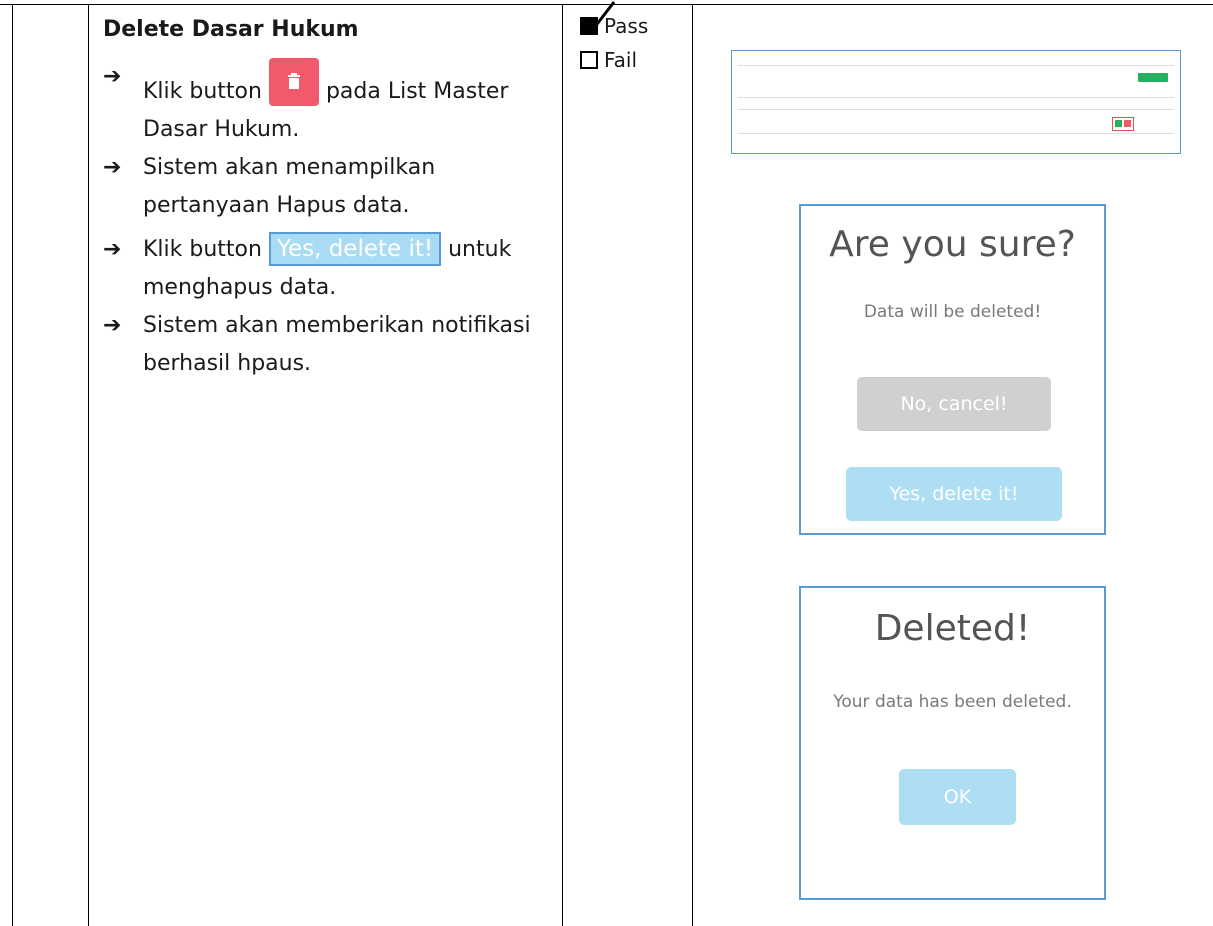 This screenshot has width=1213, height=926. I want to click on test-case-title: Delete Dasar Hukum, so click(231, 29).